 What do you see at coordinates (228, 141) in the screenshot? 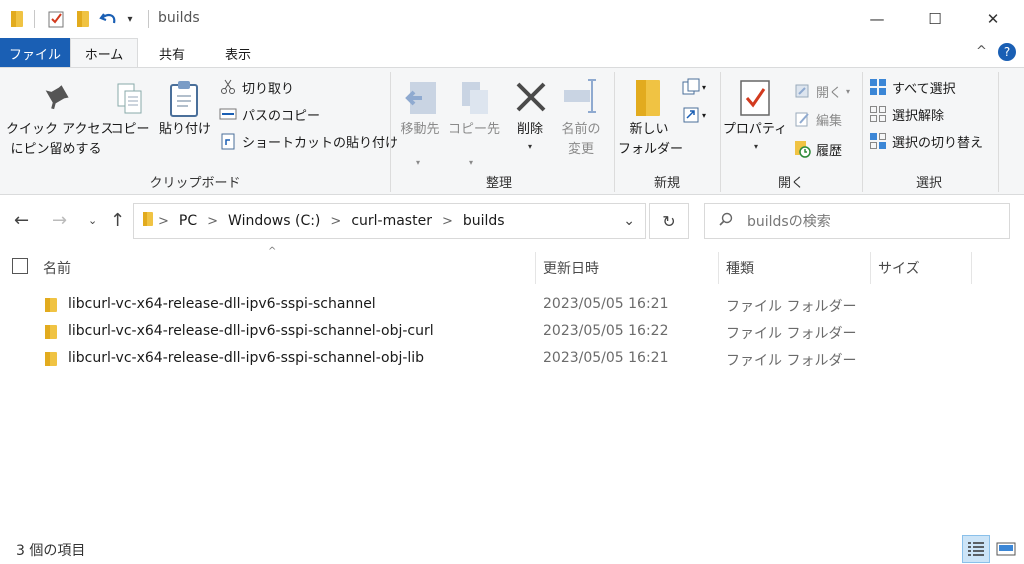
I see `paste-shortcut-icon` at bounding box center [228, 141].